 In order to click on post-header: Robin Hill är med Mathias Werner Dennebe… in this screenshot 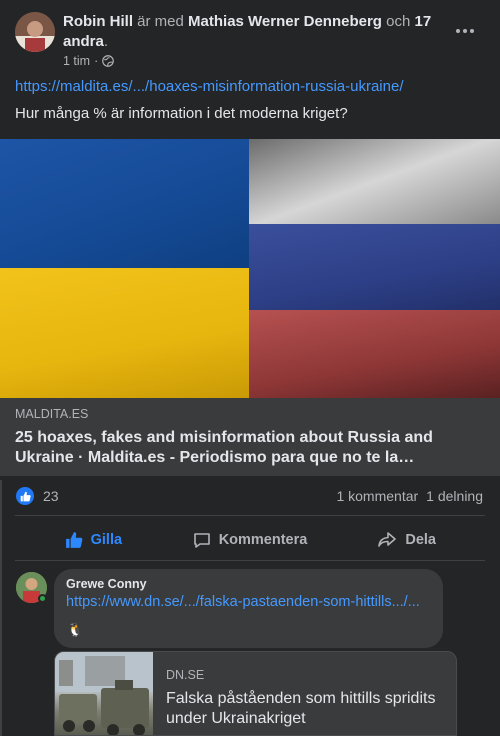, I will do `click(247, 31)`.